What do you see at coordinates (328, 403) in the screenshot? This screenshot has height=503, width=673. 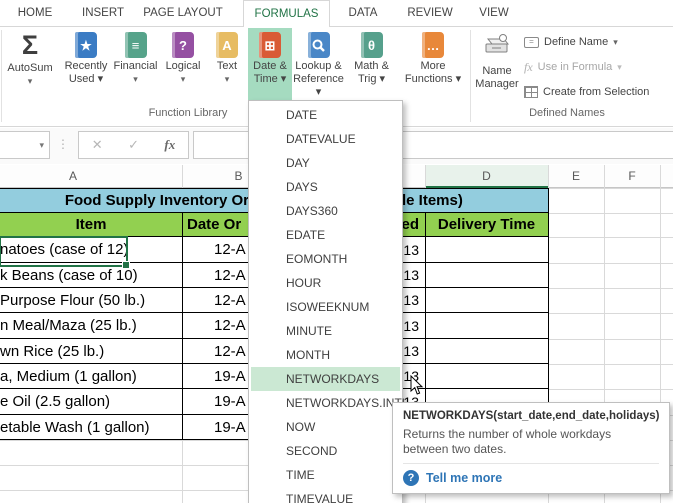 I see `menu-item-networkdays-intl: NETWORKDAYS.INTL` at bounding box center [328, 403].